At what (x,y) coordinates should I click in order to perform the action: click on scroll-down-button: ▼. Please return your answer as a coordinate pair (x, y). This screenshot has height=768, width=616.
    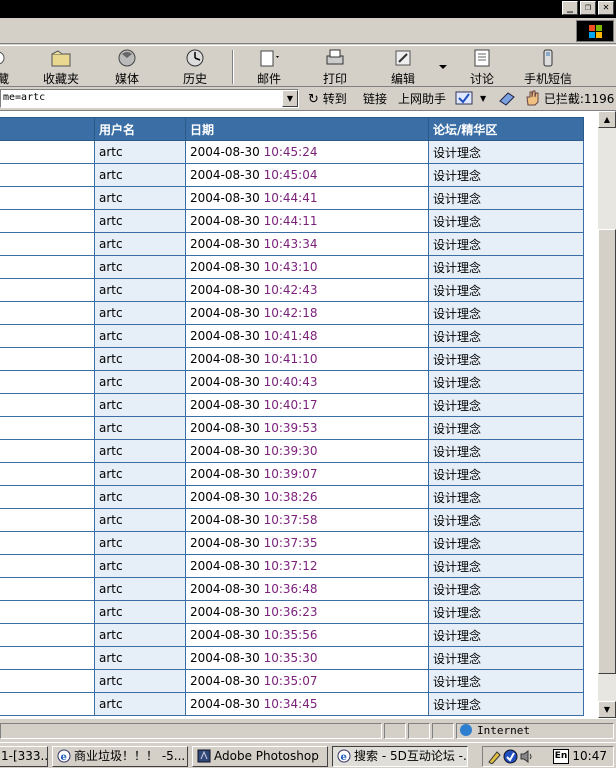
    Looking at the image, I should click on (607, 709).